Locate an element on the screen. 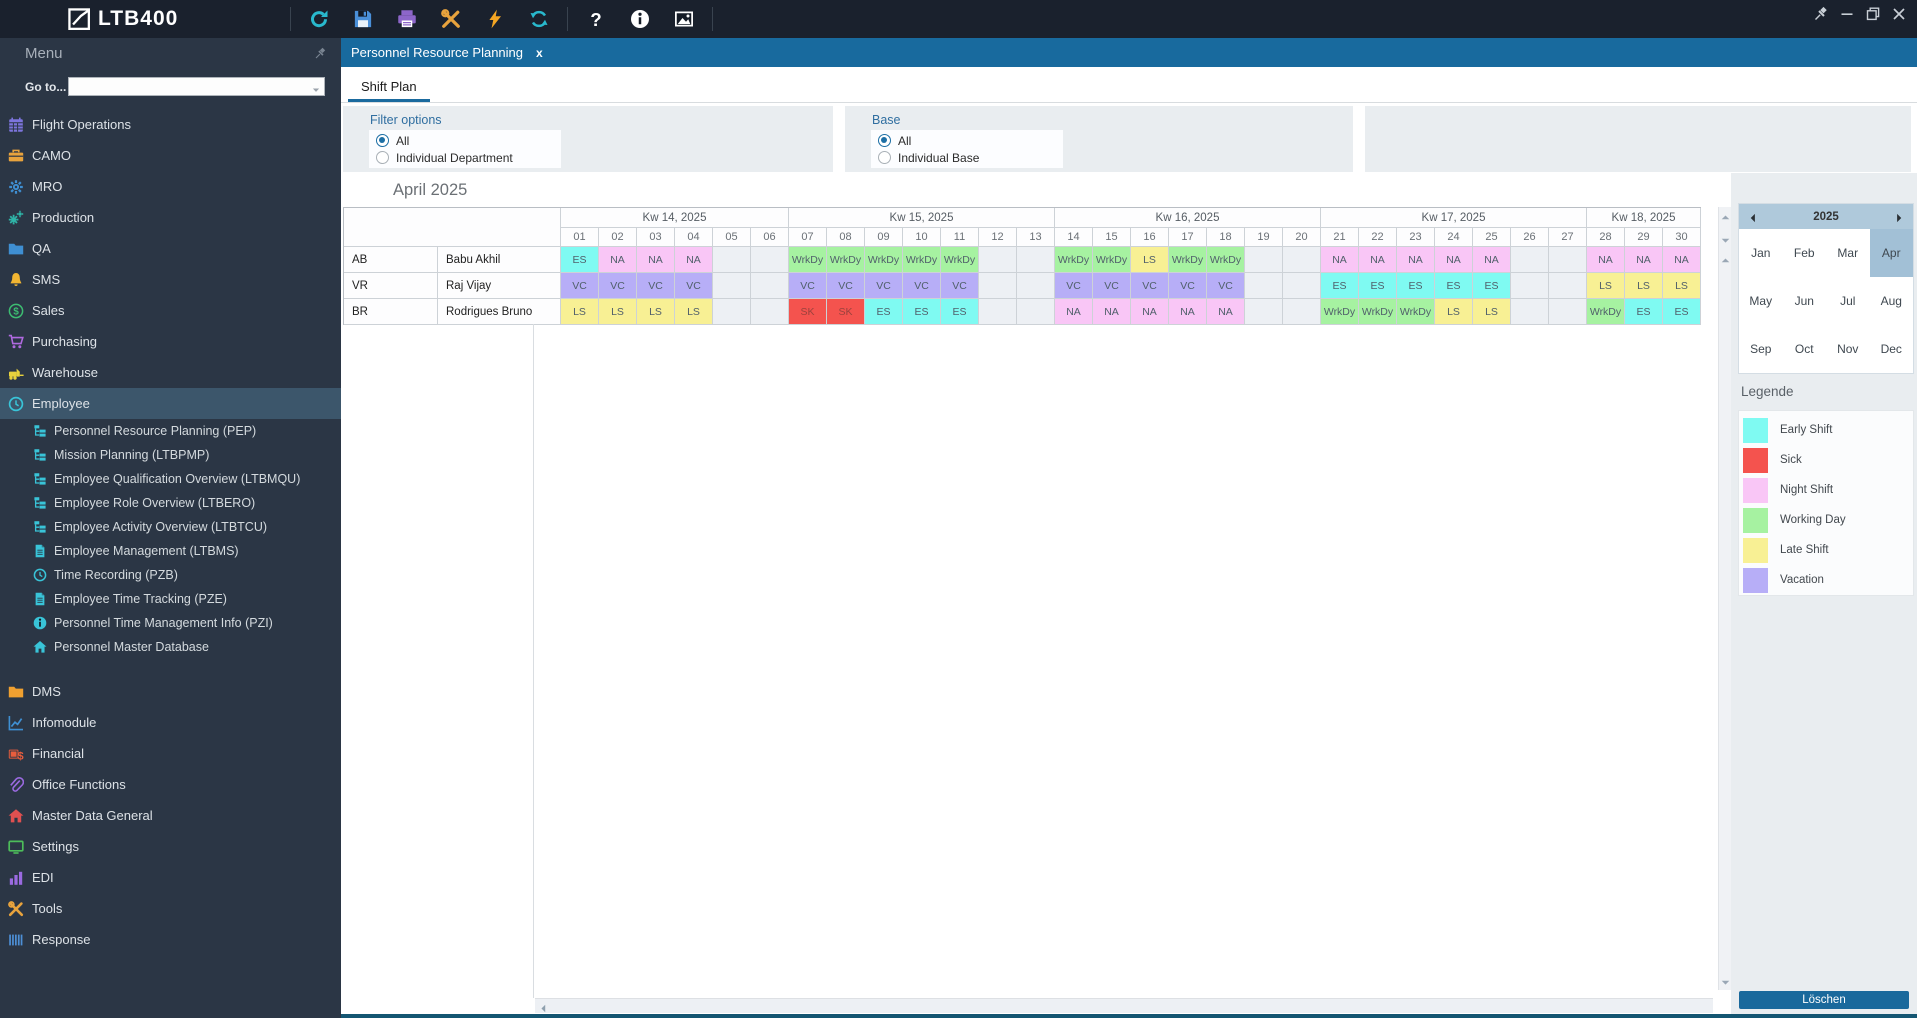 This screenshot has width=1917, height=1018. sidebar-item-camo: CAMO is located at coordinates (170, 155).